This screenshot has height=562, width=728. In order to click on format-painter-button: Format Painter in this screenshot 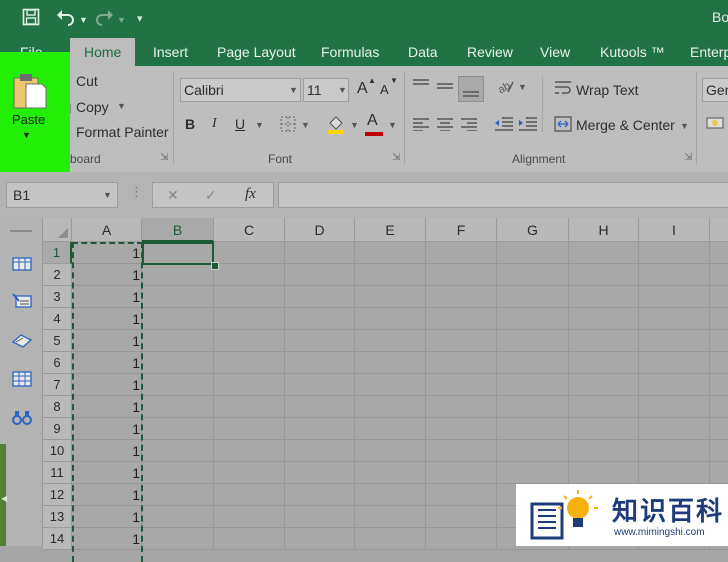, I will do `click(122, 132)`.